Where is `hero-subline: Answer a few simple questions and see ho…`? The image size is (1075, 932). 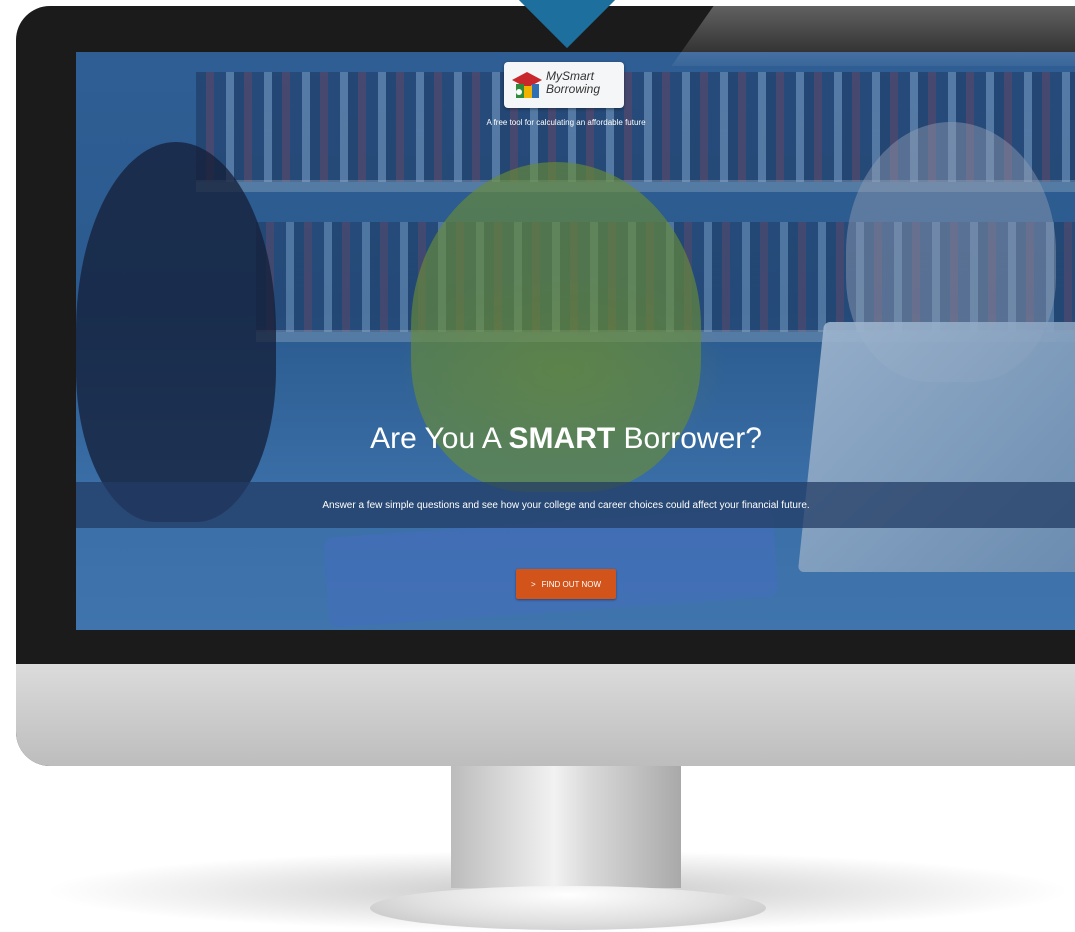
hero-subline: Answer a few simple questions and see ho… is located at coordinates (566, 505).